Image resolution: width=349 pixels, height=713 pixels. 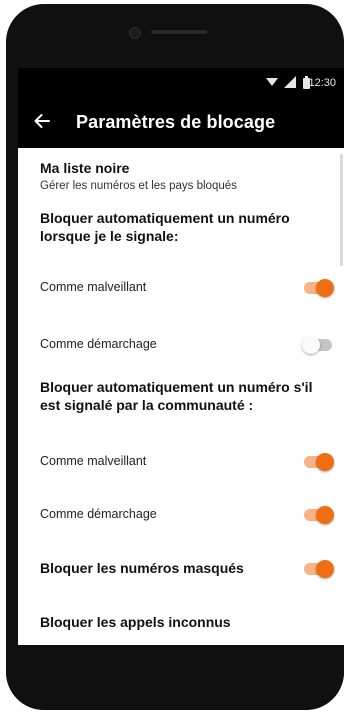 What do you see at coordinates (176, 122) in the screenshot?
I see `page-title: Paramètres de blocage` at bounding box center [176, 122].